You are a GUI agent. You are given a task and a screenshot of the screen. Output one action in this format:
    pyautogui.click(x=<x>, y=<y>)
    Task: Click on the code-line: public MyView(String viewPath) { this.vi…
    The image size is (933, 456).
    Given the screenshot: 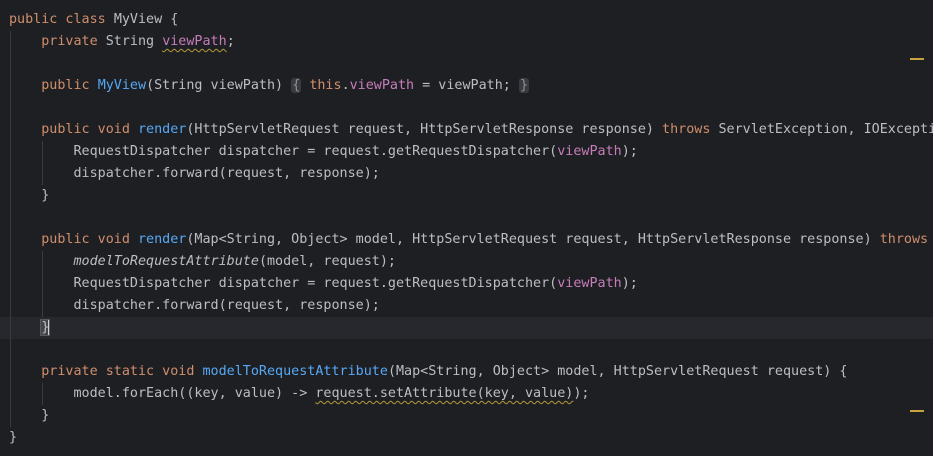 What is the action you would take?
    pyautogui.click(x=466, y=86)
    